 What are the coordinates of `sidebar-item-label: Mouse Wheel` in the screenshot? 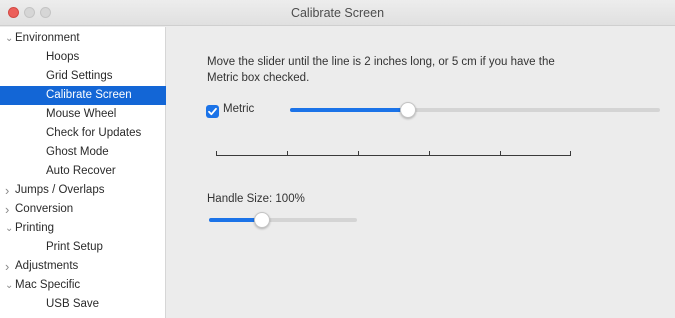 It's located at (81, 114).